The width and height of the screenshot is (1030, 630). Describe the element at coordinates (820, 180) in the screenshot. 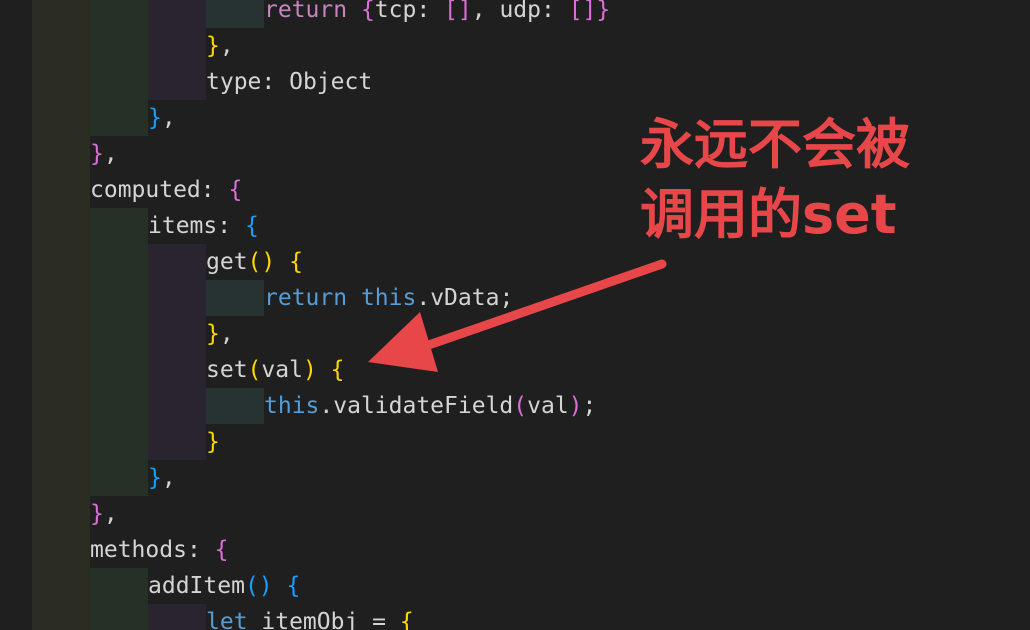

I see `annotation-text: 永远不会被 调用的set` at that location.